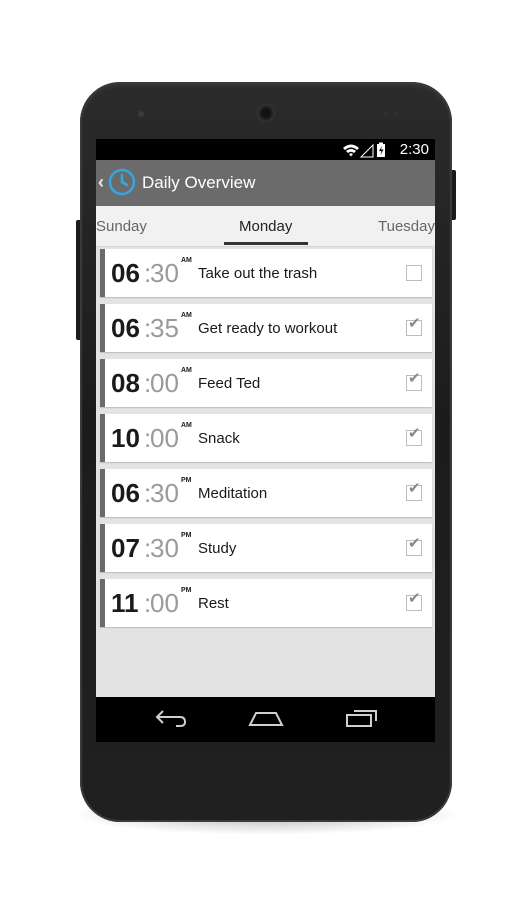 Image resolution: width=532 pixels, height=900 pixels. I want to click on navigation-bar, so click(265, 719).